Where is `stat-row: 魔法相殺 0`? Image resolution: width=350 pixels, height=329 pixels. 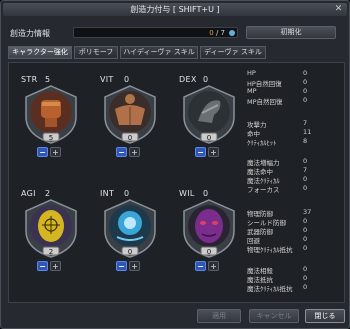 stat-row: 魔法相殺 0 is located at coordinates (294, 270).